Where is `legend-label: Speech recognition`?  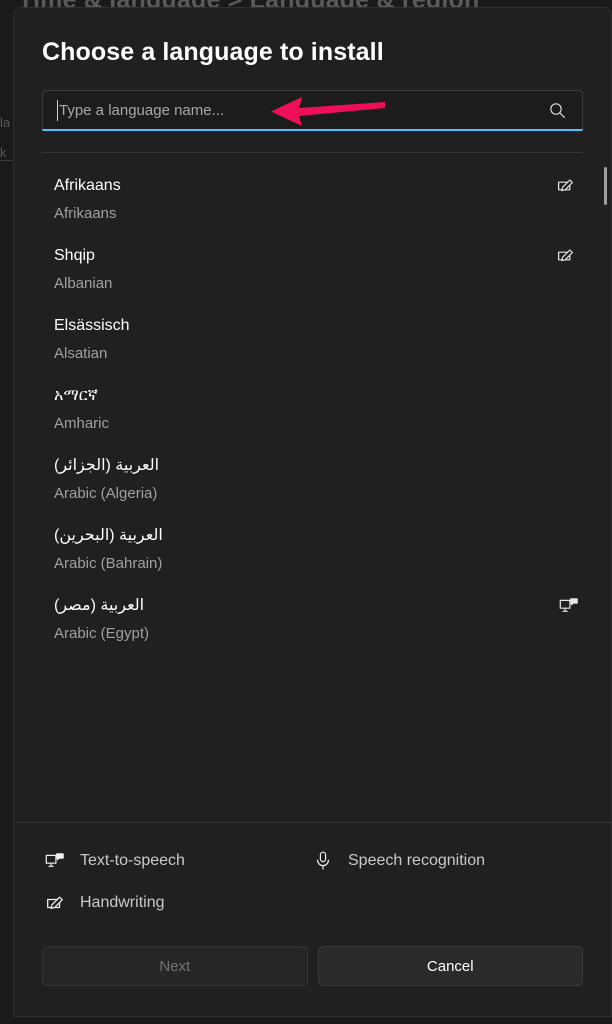 legend-label: Speech recognition is located at coordinates (416, 860).